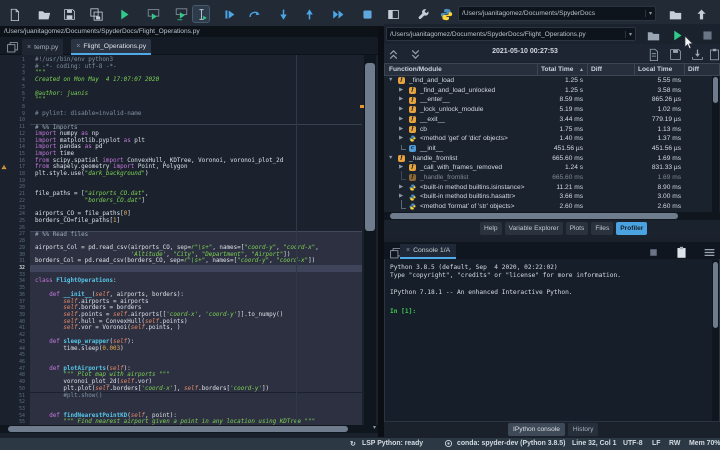  Describe the element at coordinates (549, 100) in the screenshot. I see `profiler-row: ▶ f __enter__ 8.59 ms 865.26 µs` at that location.